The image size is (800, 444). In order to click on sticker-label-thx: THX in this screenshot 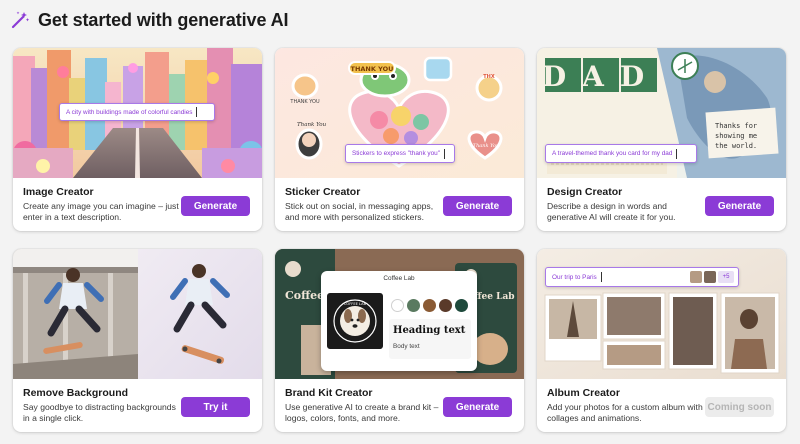, I will do `click(489, 77)`.